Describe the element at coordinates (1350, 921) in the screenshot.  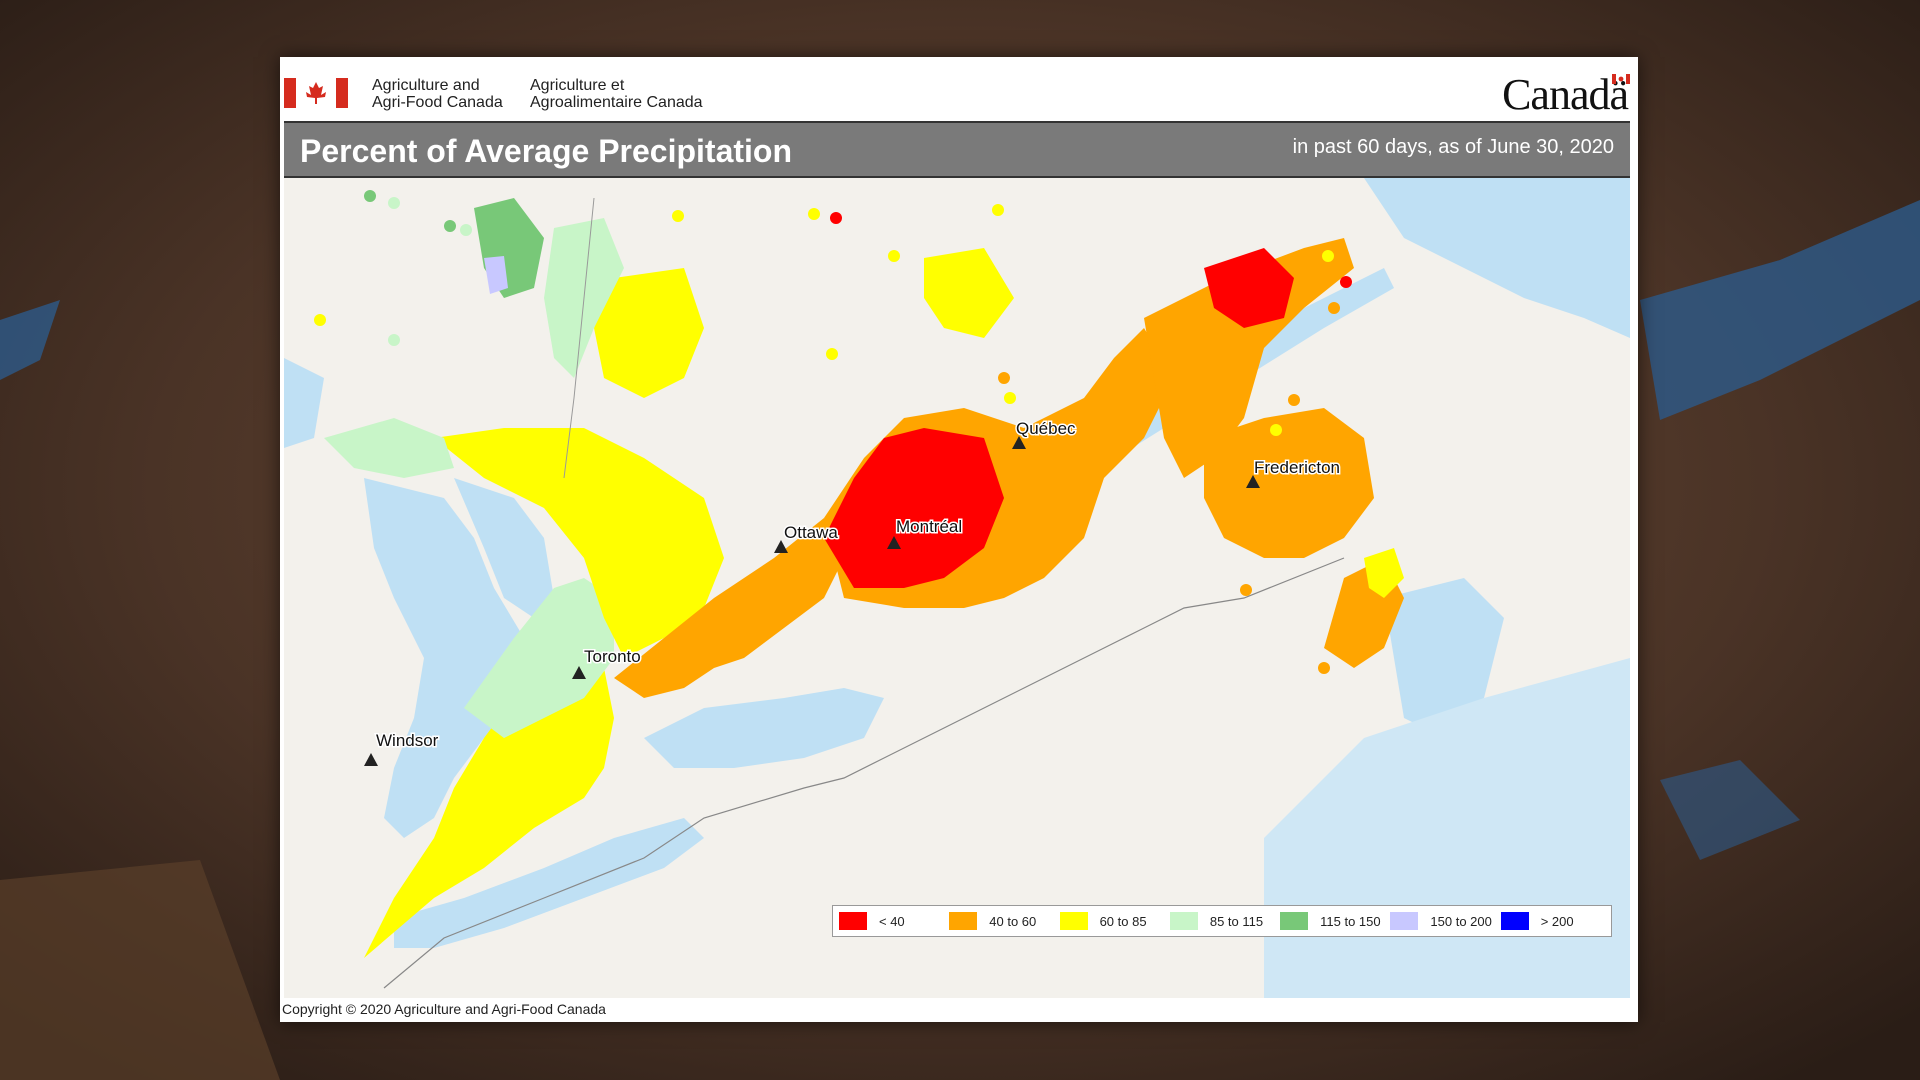
I see `legend-label: 115 to 150` at that location.